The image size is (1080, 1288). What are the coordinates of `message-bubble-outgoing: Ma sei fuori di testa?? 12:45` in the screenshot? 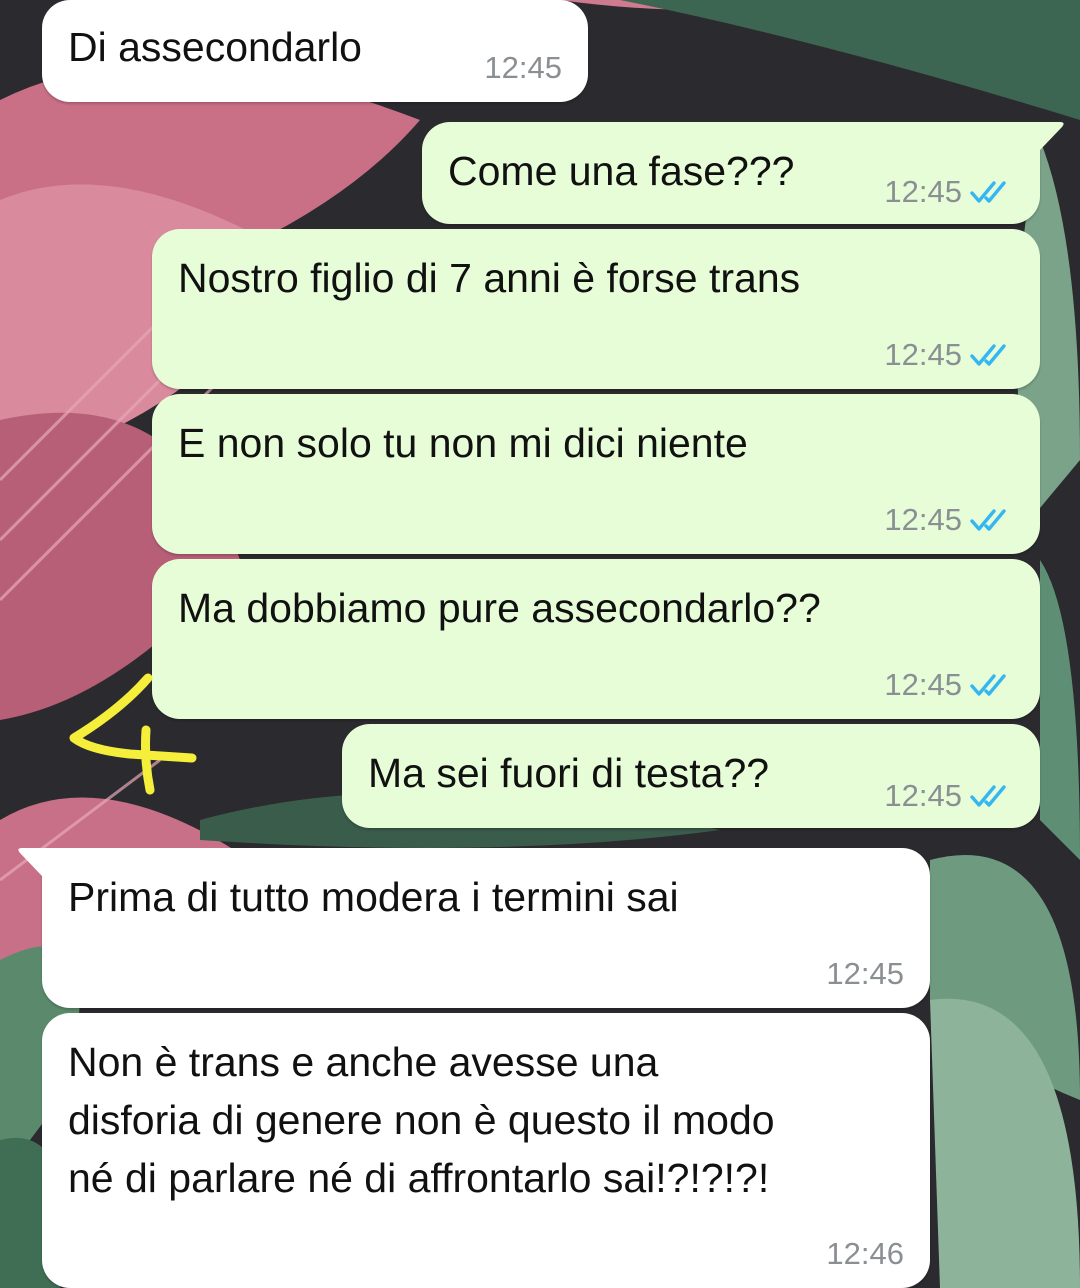 It's located at (691, 776).